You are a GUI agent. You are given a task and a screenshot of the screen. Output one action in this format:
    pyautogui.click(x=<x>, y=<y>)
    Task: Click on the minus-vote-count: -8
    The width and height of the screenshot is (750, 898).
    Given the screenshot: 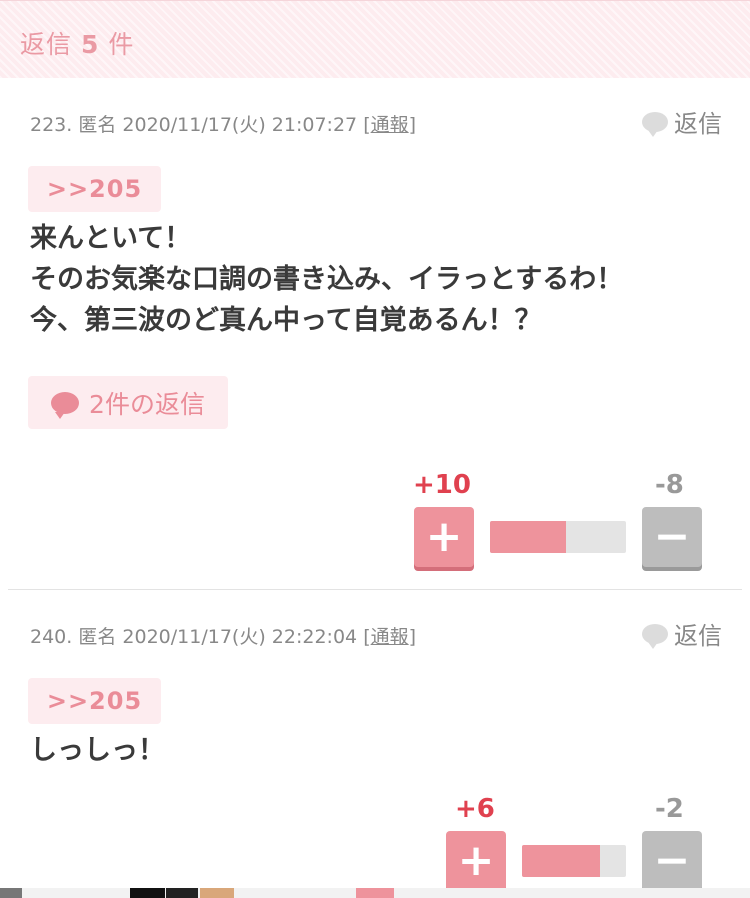 What is the action you would take?
    pyautogui.click(x=669, y=485)
    